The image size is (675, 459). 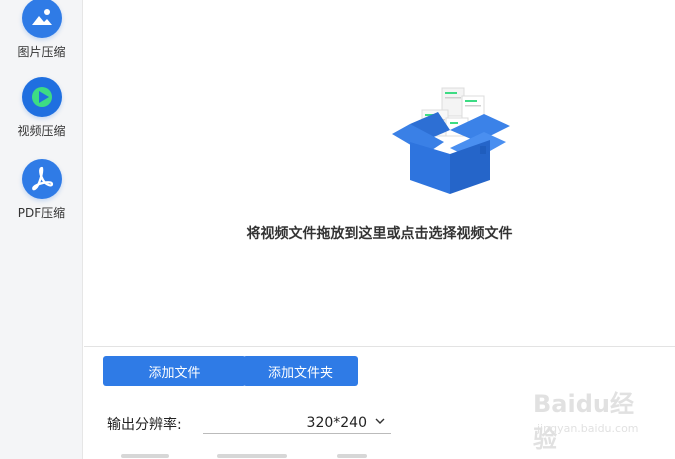 I want to click on section-divider, so click(x=379, y=346).